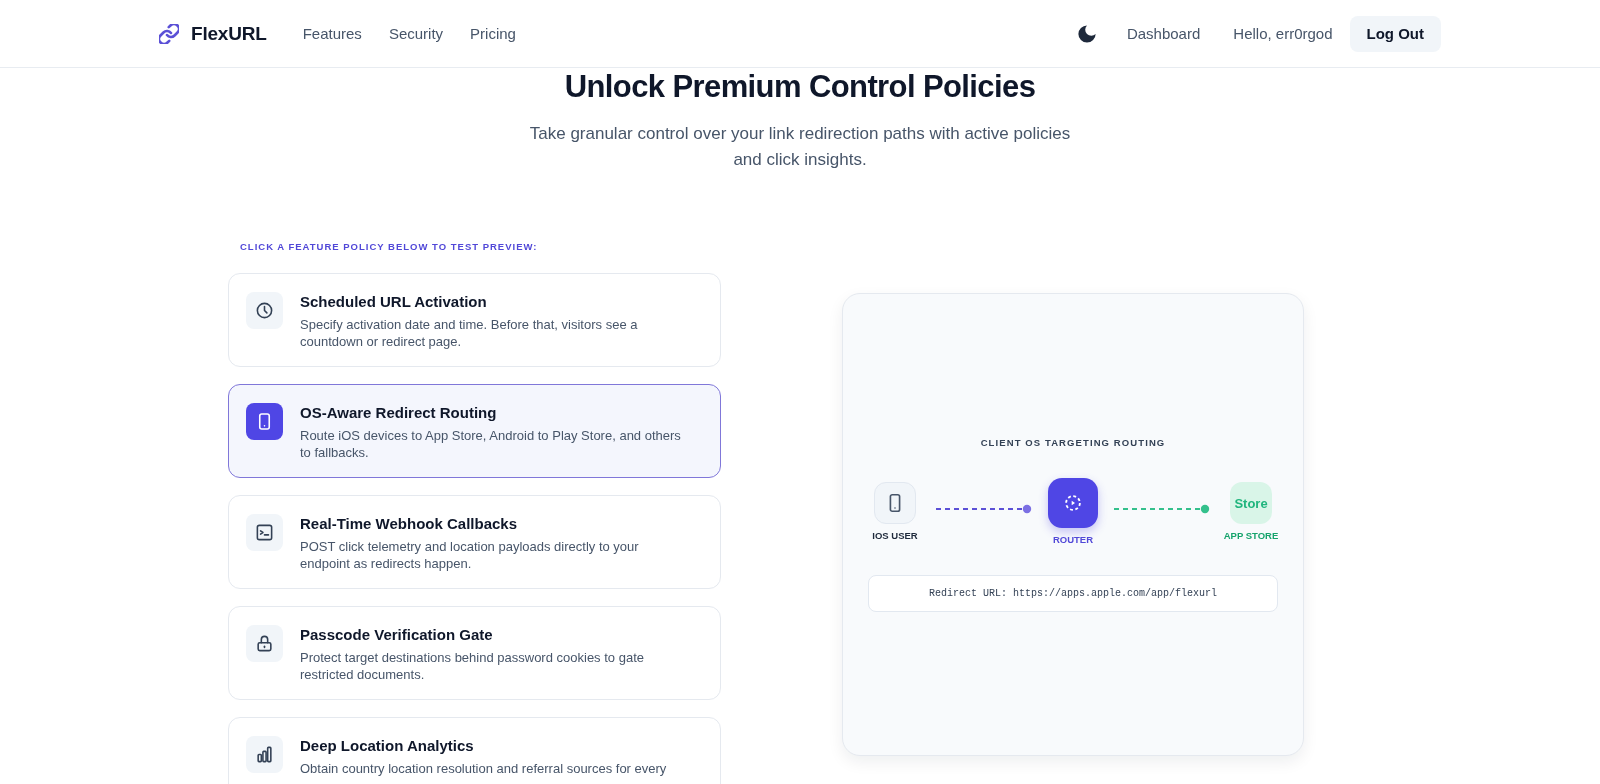 The width and height of the screenshot is (1600, 784). I want to click on section-prompt: CLICK A FEATURE POLICY BELOW TO TEST PREVIEW:, so click(389, 247).